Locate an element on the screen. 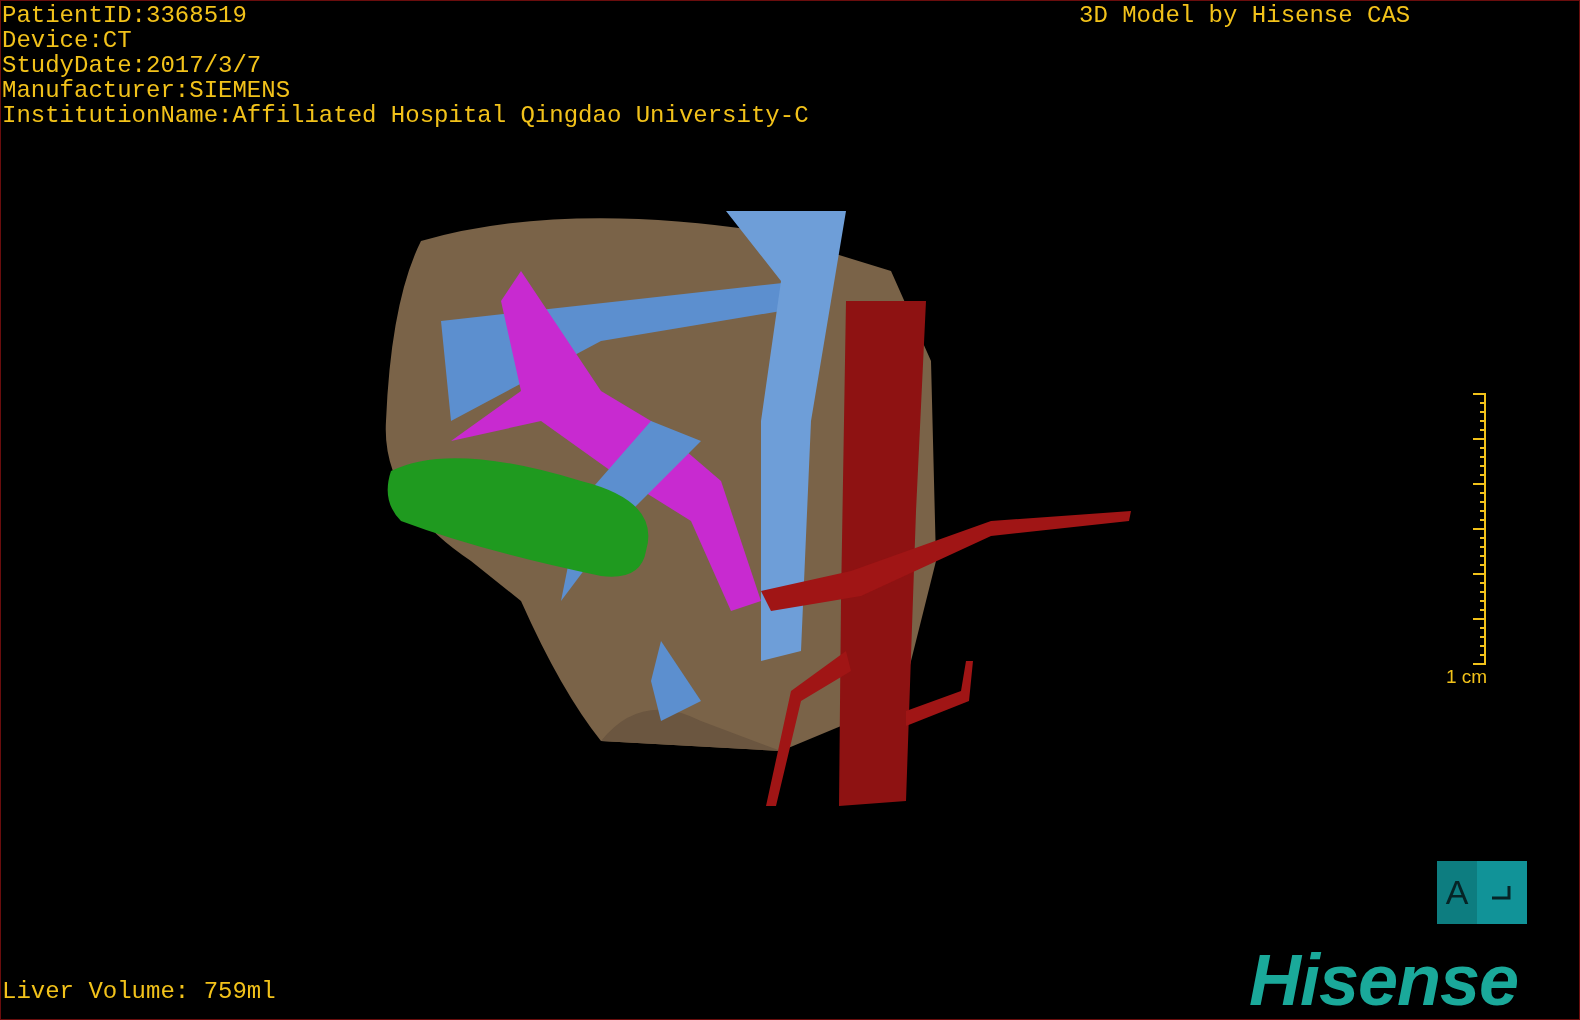 The height and width of the screenshot is (1020, 1580). info-text: PatientID:3368519 is located at coordinates (125, 15).